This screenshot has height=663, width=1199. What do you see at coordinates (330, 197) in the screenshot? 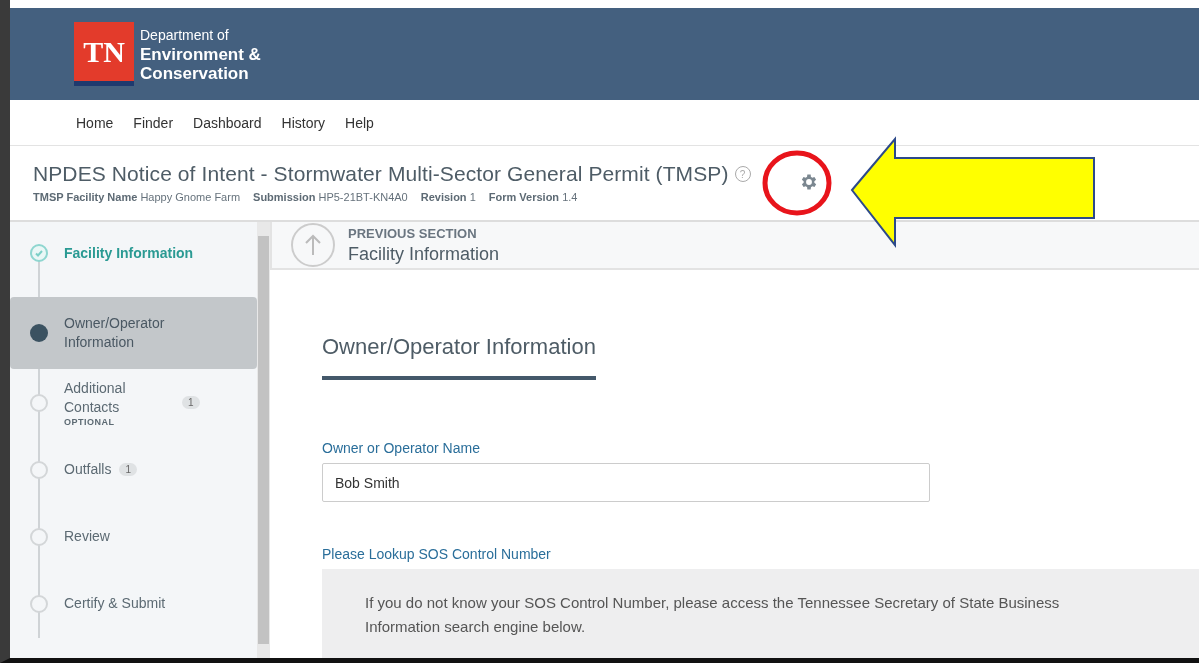
I see `meta-text: Submission HP5-21BT-KN4A0` at bounding box center [330, 197].